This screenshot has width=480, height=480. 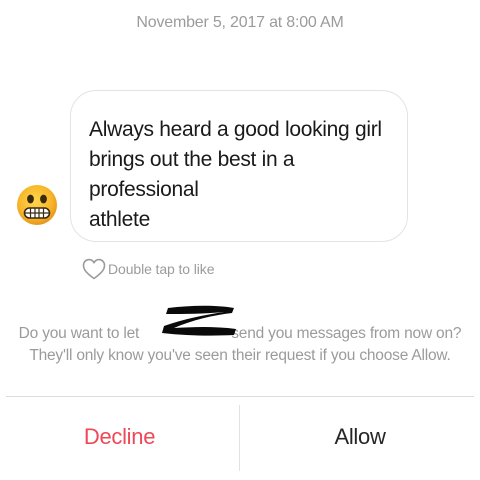 I want to click on double-tap-like-hint: Double tap to like, so click(x=148, y=269).